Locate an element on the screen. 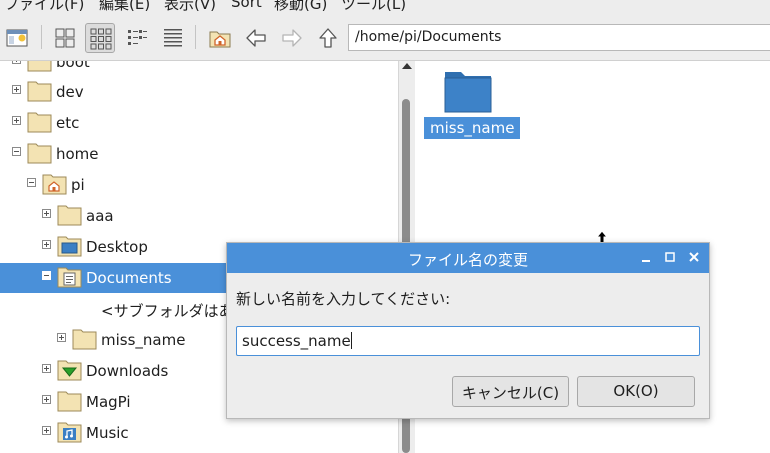 The height and width of the screenshot is (453, 770). thumbnail-view-button is located at coordinates (100, 38).